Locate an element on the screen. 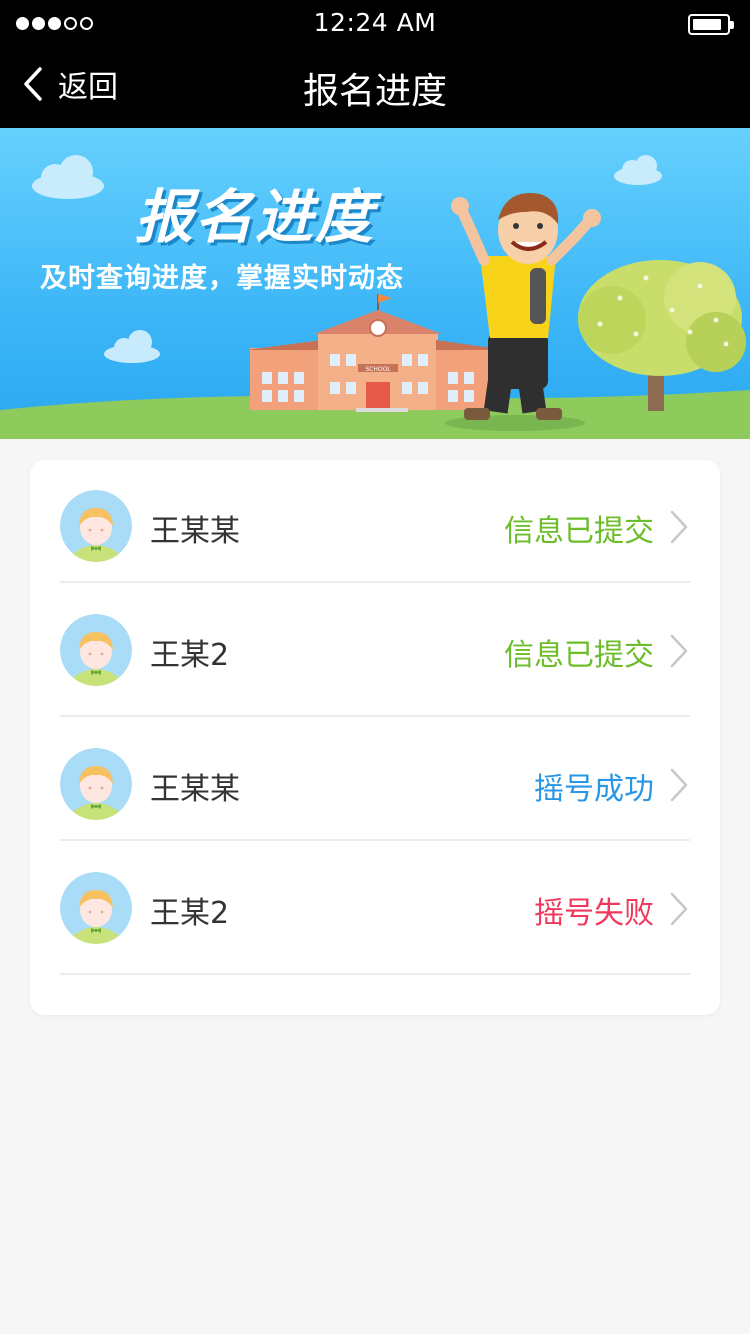  status-time: 12:24 AM is located at coordinates (375, 22).